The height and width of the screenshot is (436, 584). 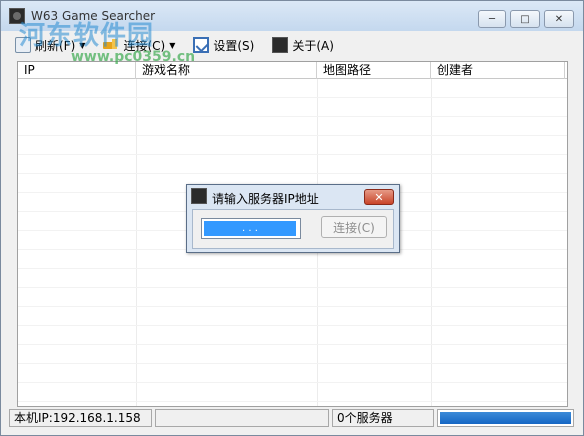 I want to click on maximize-button: □, so click(x=525, y=19).